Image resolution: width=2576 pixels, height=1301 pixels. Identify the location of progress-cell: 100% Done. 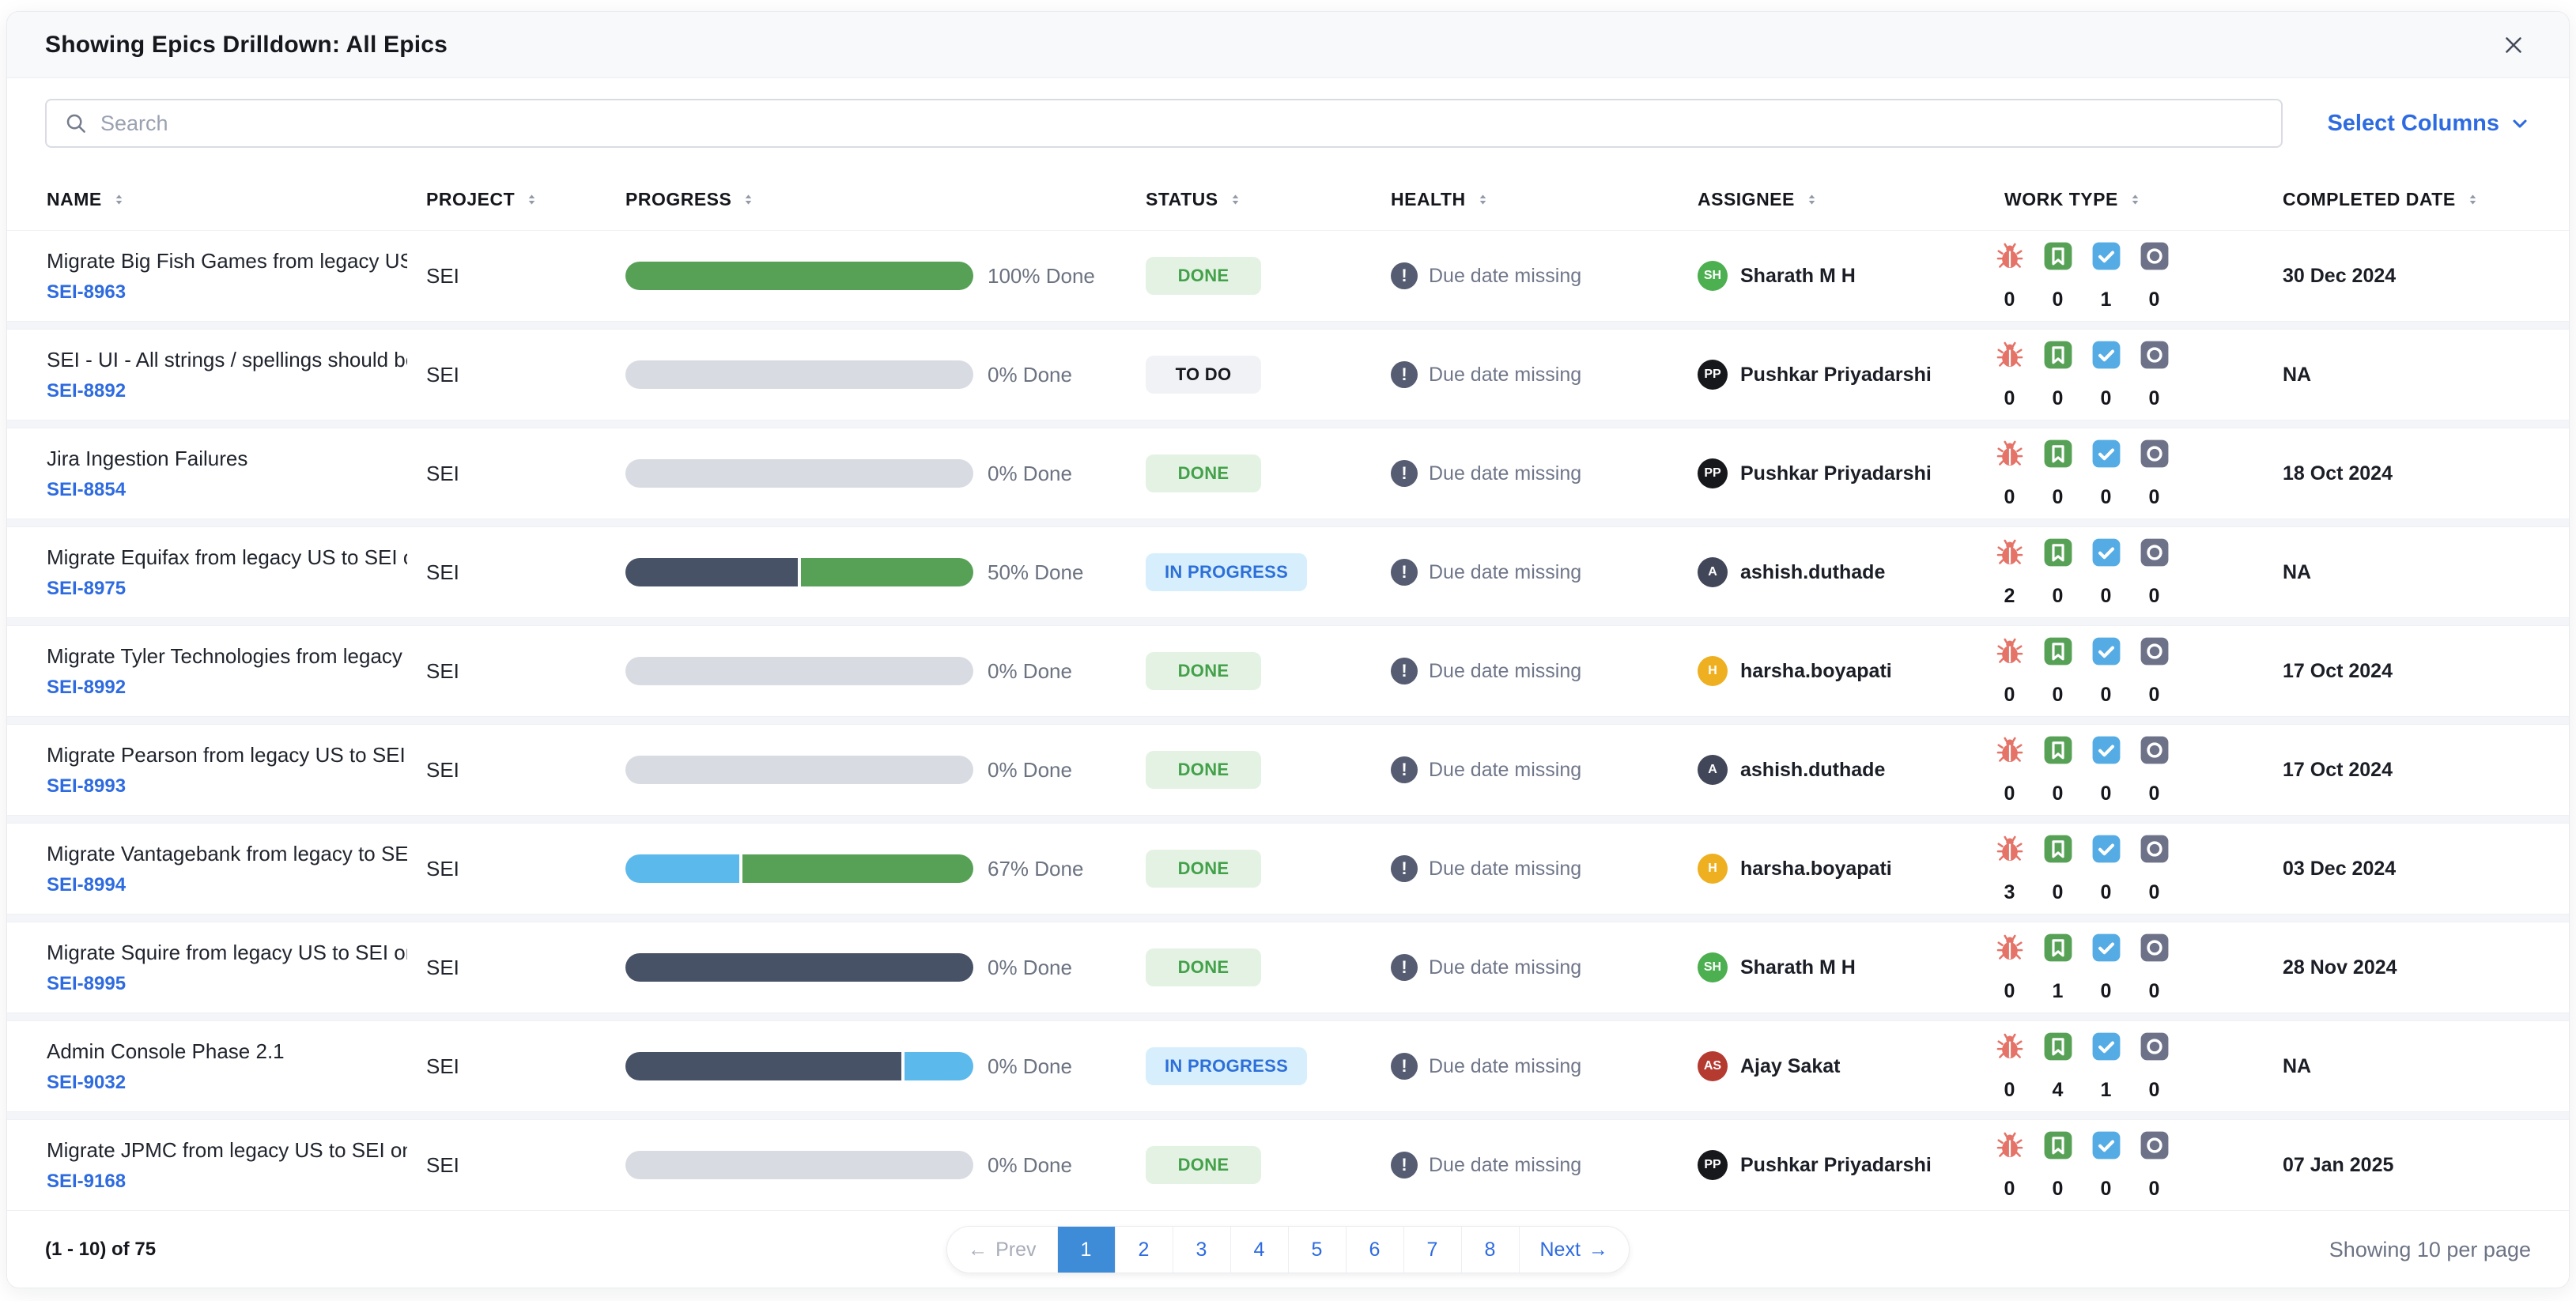
(885, 276).